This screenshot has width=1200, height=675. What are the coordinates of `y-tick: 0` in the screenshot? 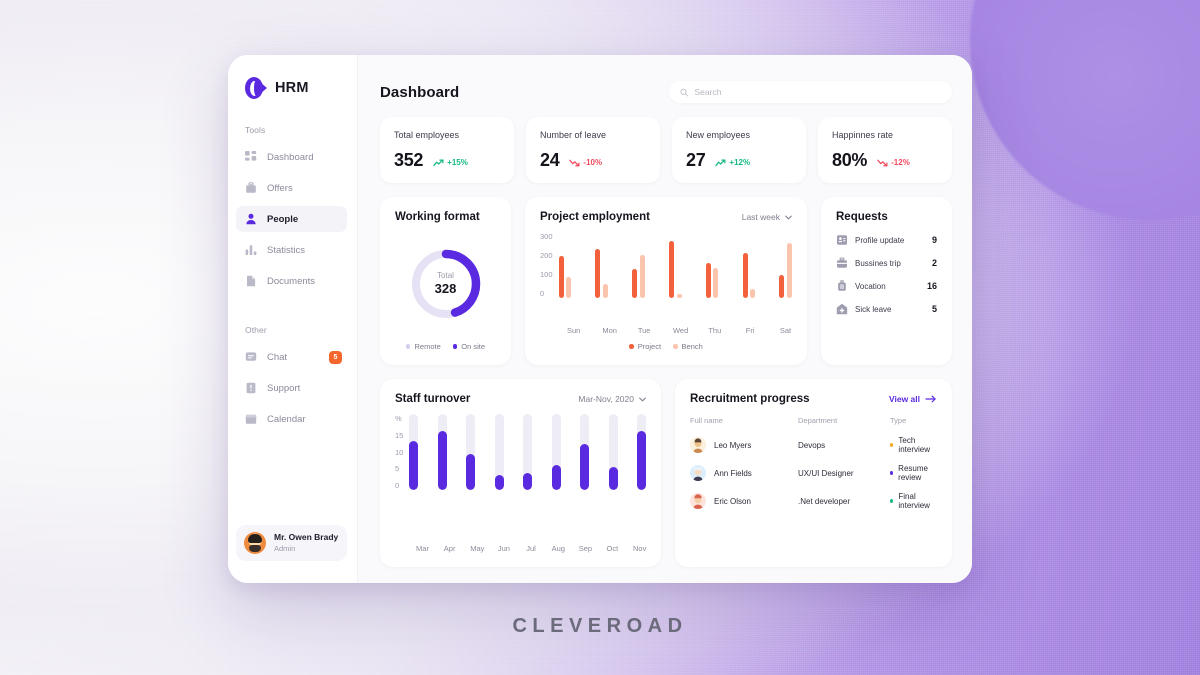 It's located at (542, 293).